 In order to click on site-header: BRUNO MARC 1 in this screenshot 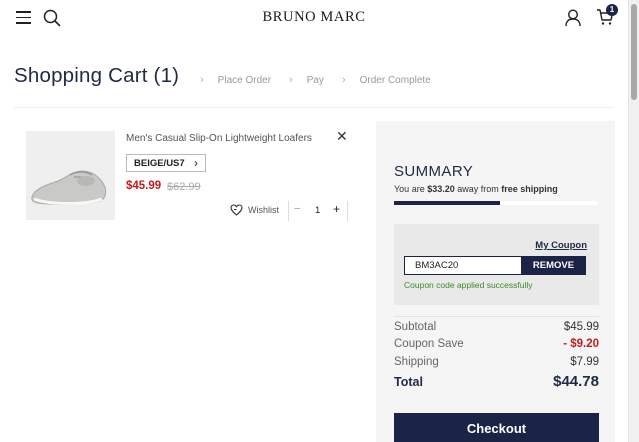, I will do `click(314, 18)`.